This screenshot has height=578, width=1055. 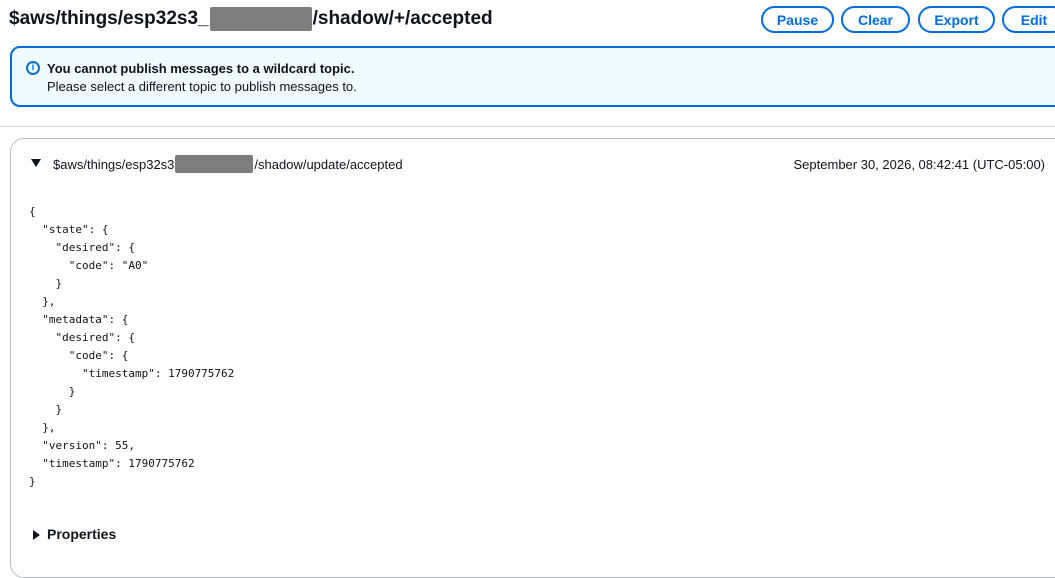 I want to click on divider, so click(x=527, y=126).